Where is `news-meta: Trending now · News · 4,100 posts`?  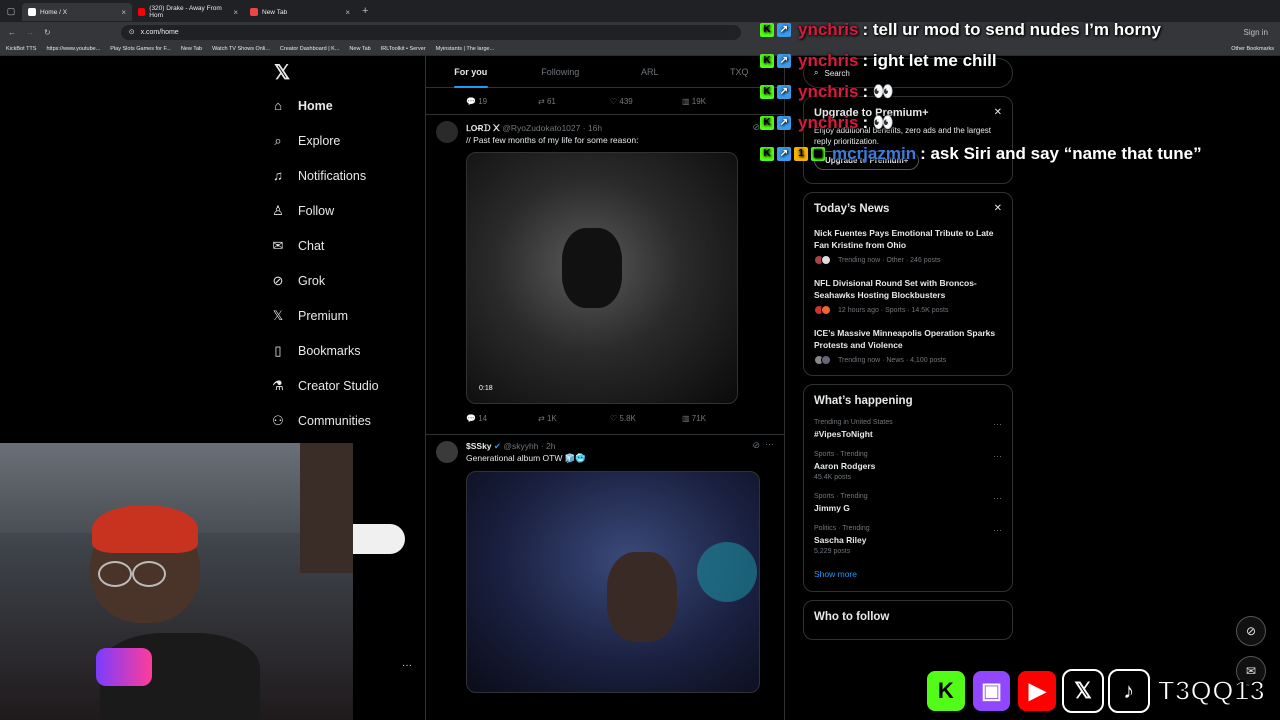 news-meta: Trending now · News · 4,100 posts is located at coordinates (892, 360).